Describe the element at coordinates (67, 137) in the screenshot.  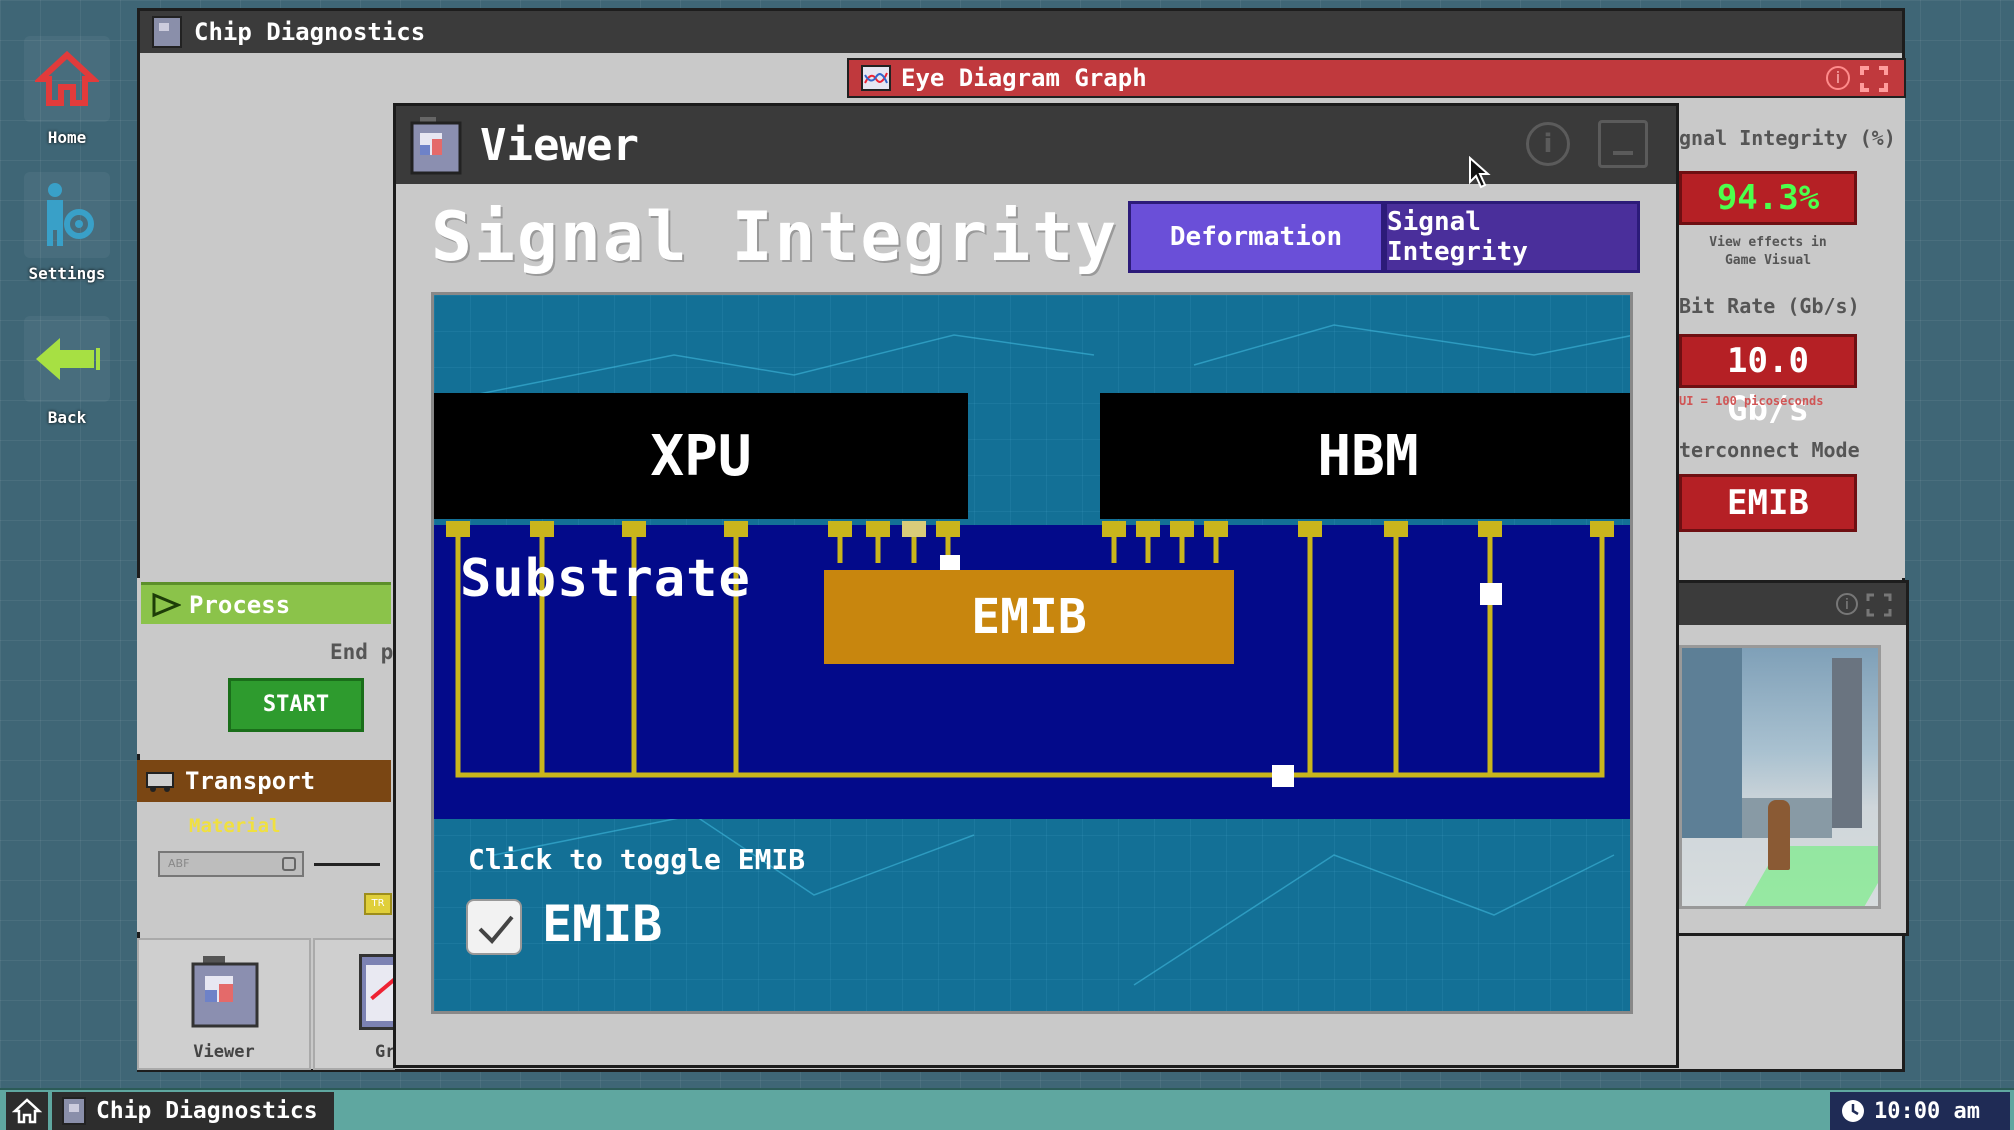
I see `desktop-home-label: Home` at that location.